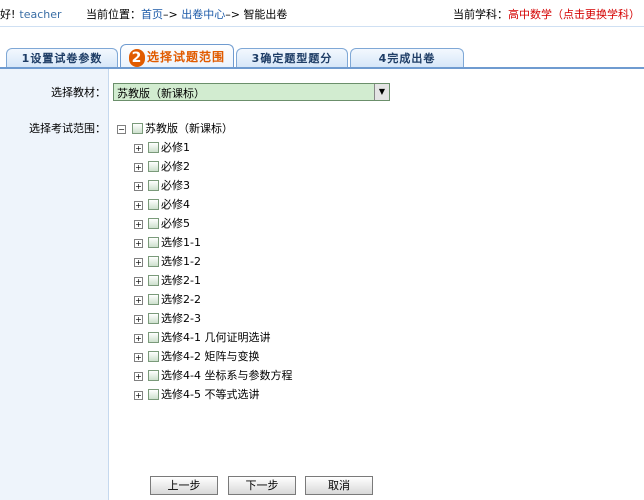 This screenshot has height=500, width=644. I want to click on step-tabs: 1设置试卷参数 2 选择试题范围 3确定题型题分 4完成出卷, so click(322, 56).